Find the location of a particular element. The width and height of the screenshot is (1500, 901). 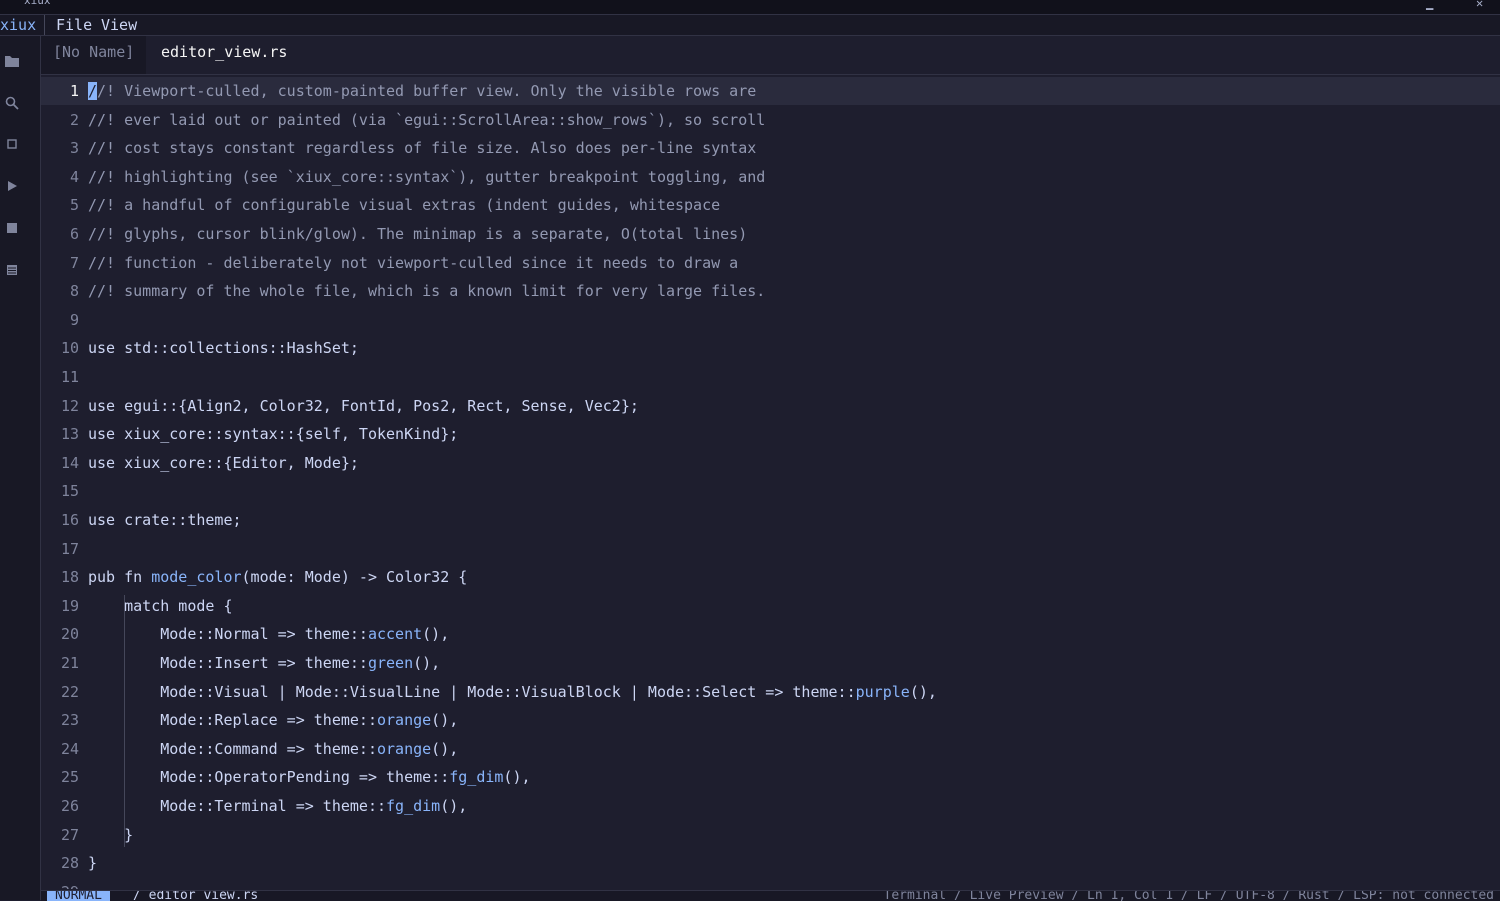

menu-file: File is located at coordinates (74, 25).